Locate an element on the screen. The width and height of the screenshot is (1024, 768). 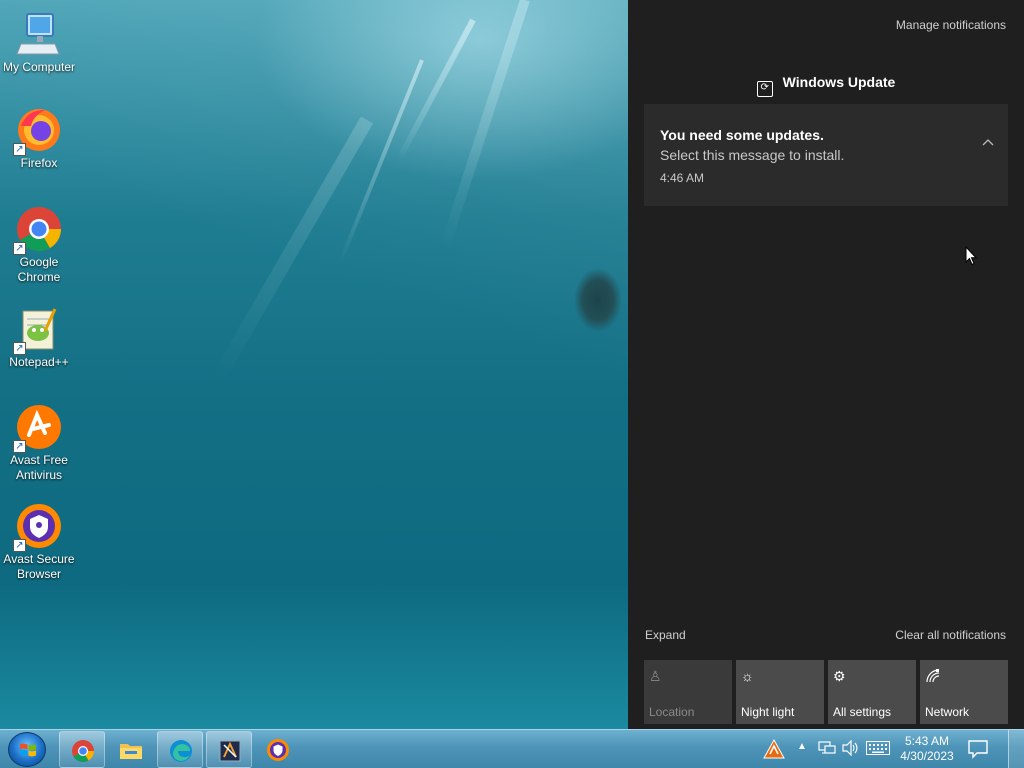
desktop-icon-notepadpp: ↗ Notepad++ is located at coordinates (39, 337).